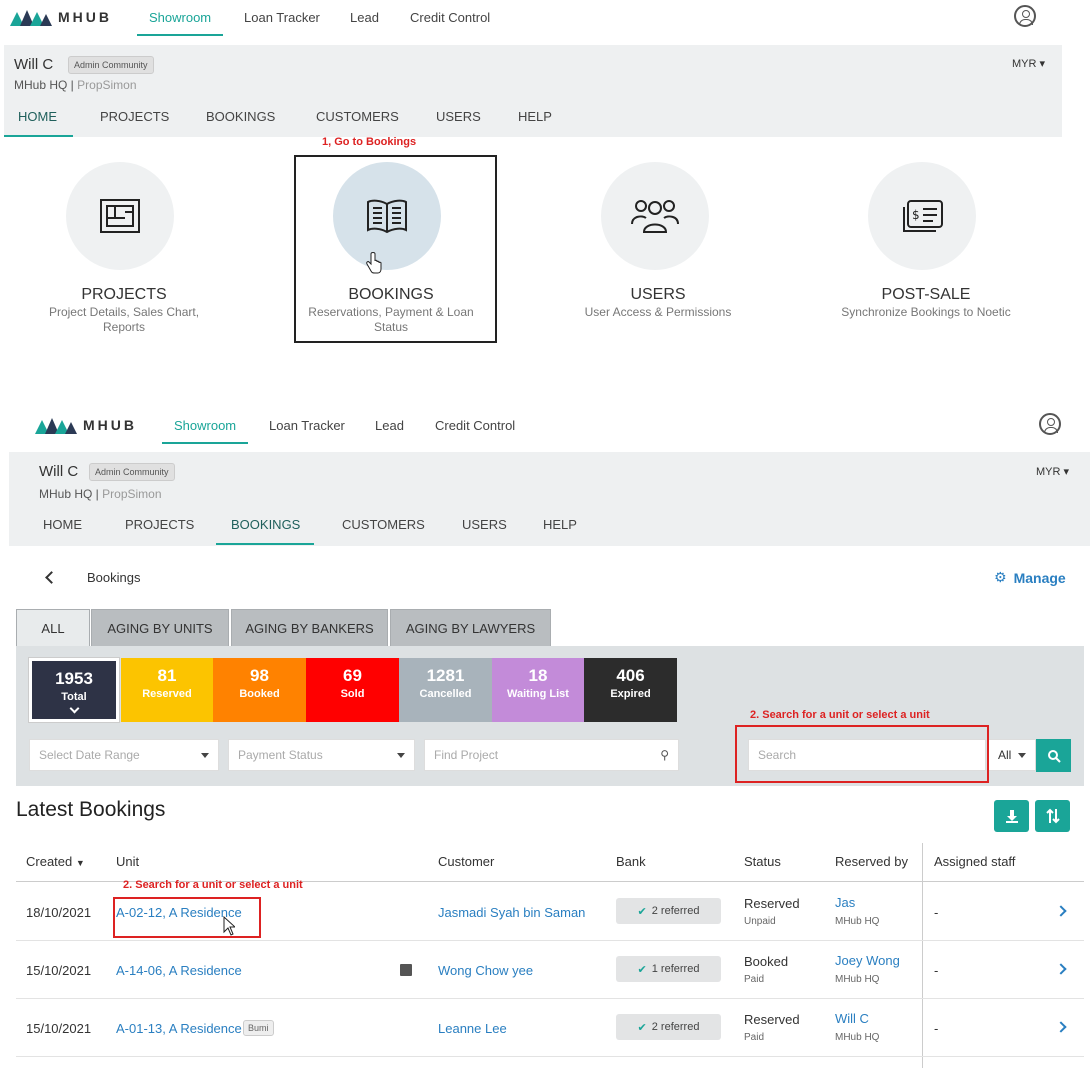  Describe the element at coordinates (485, 970) in the screenshot. I see `row-customer-link: Wong Chow yee` at that location.